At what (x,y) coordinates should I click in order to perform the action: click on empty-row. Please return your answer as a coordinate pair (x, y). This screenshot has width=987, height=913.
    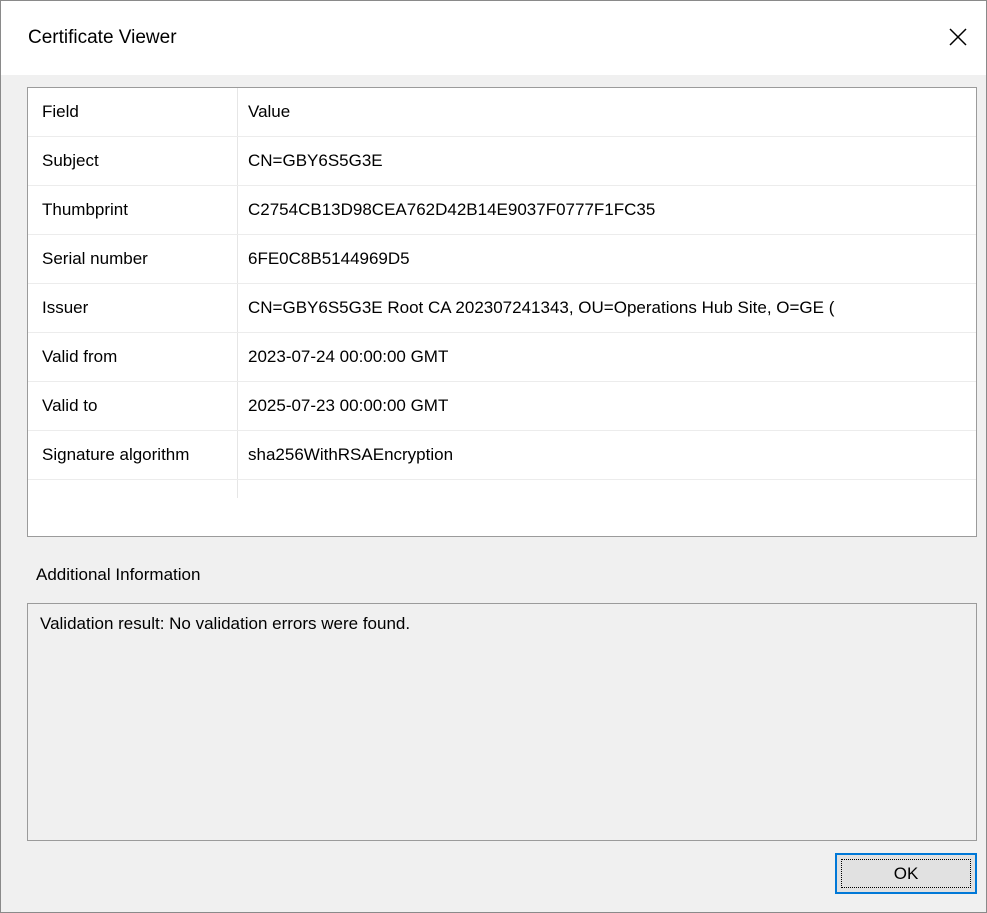
    Looking at the image, I should click on (502, 491).